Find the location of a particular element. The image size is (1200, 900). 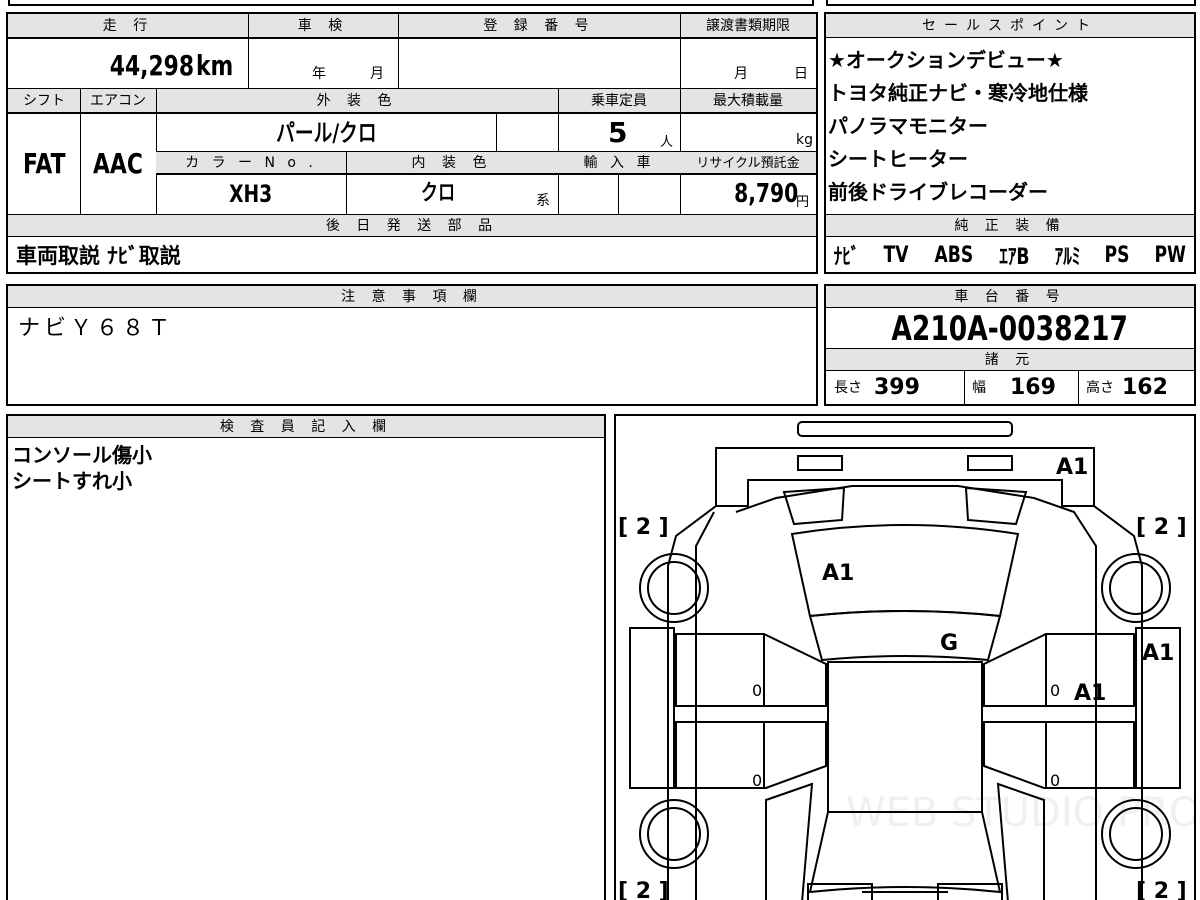

color-no-label: カ ラ ー N o . is located at coordinates (251, 163).